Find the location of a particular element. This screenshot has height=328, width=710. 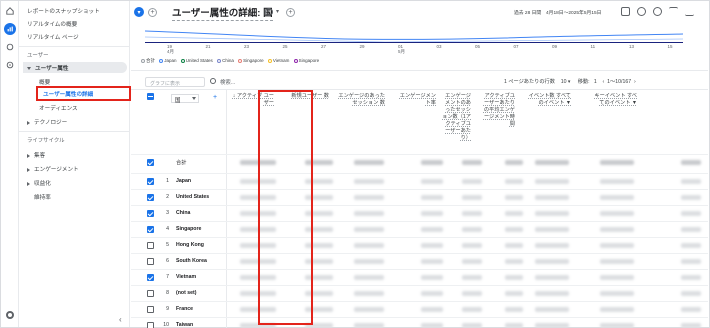

select-all-checkbox is located at coordinates (150, 96).